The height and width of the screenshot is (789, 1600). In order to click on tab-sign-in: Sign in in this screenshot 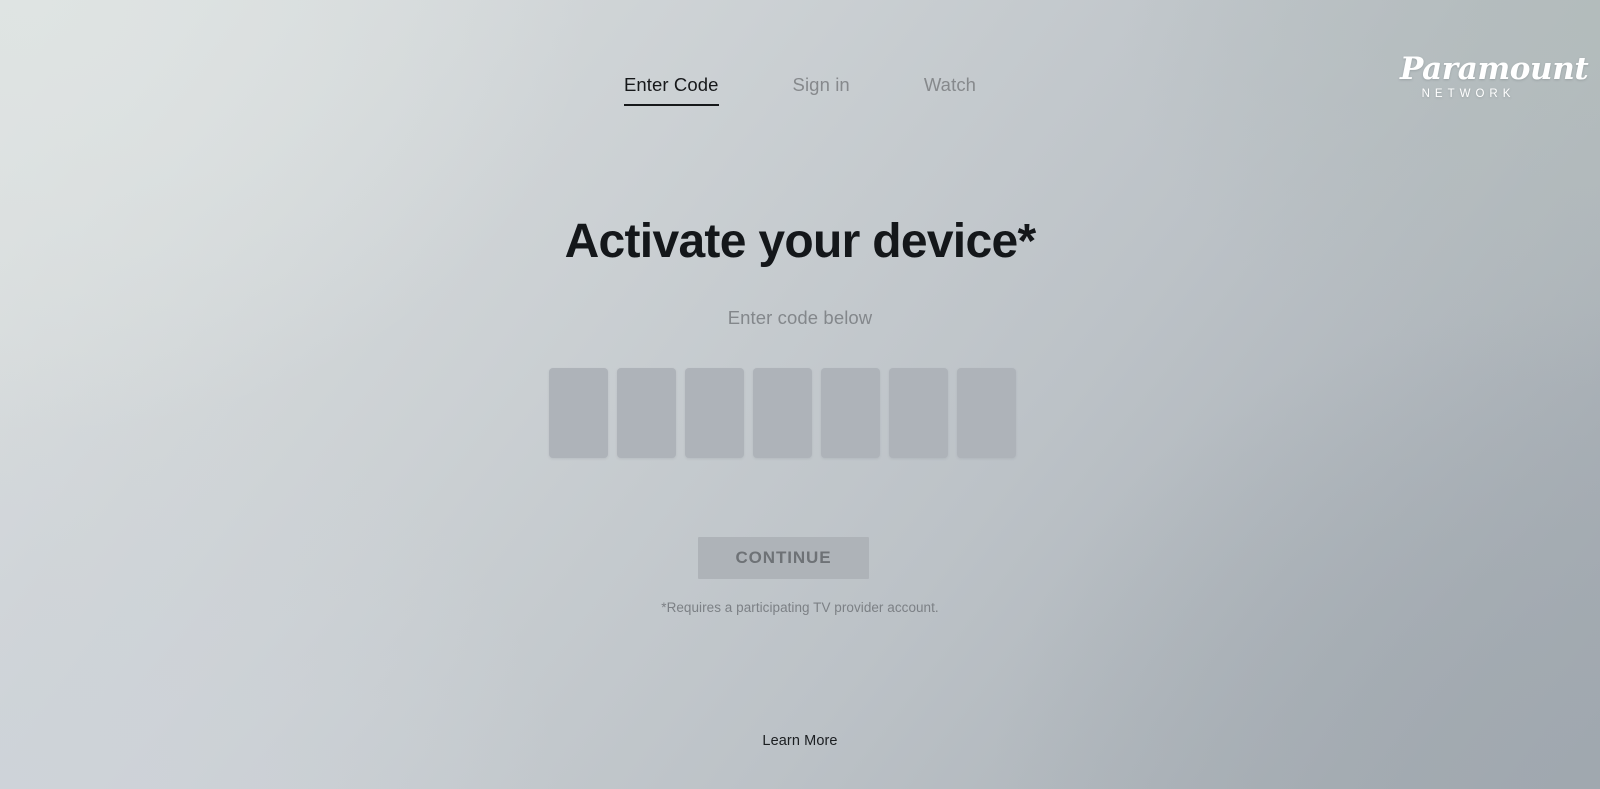, I will do `click(821, 89)`.